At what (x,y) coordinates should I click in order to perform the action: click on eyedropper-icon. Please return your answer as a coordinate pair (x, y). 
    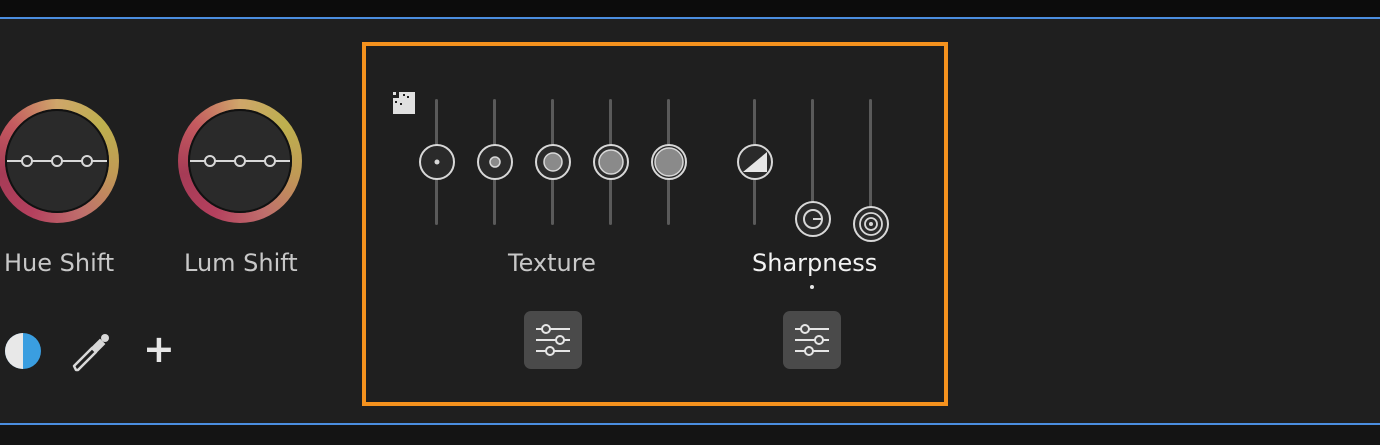
    Looking at the image, I should click on (90, 352).